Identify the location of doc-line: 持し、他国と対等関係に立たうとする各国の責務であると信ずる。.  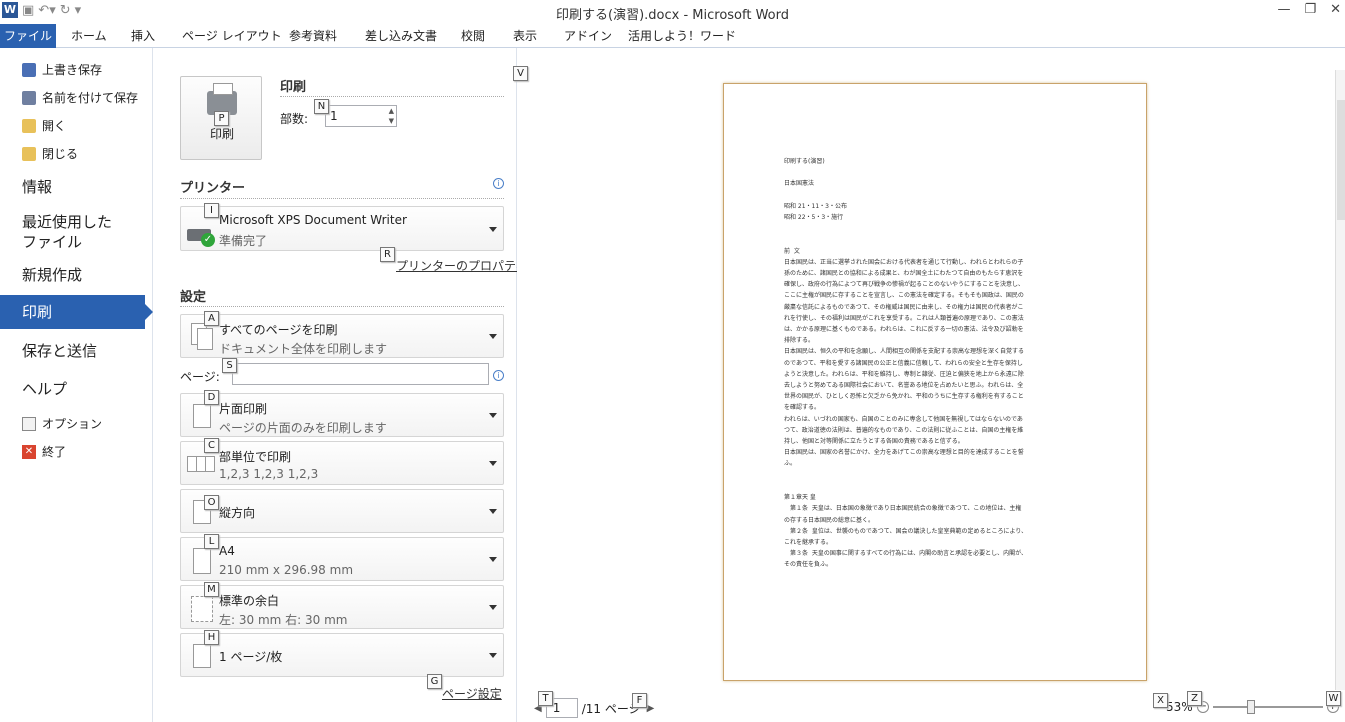
(874, 442).